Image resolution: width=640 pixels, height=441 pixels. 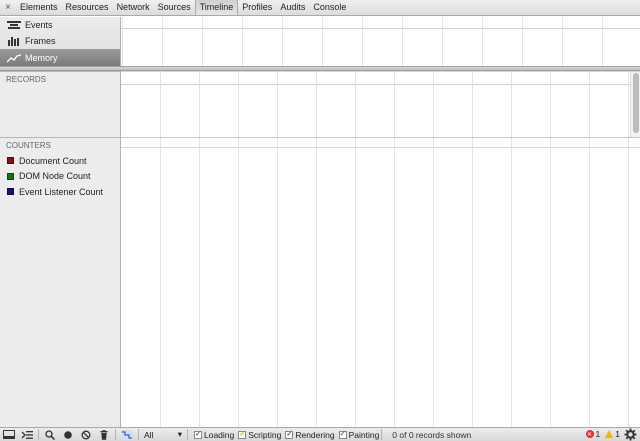 I want to click on tab-timeline: Timeline, so click(x=216, y=7).